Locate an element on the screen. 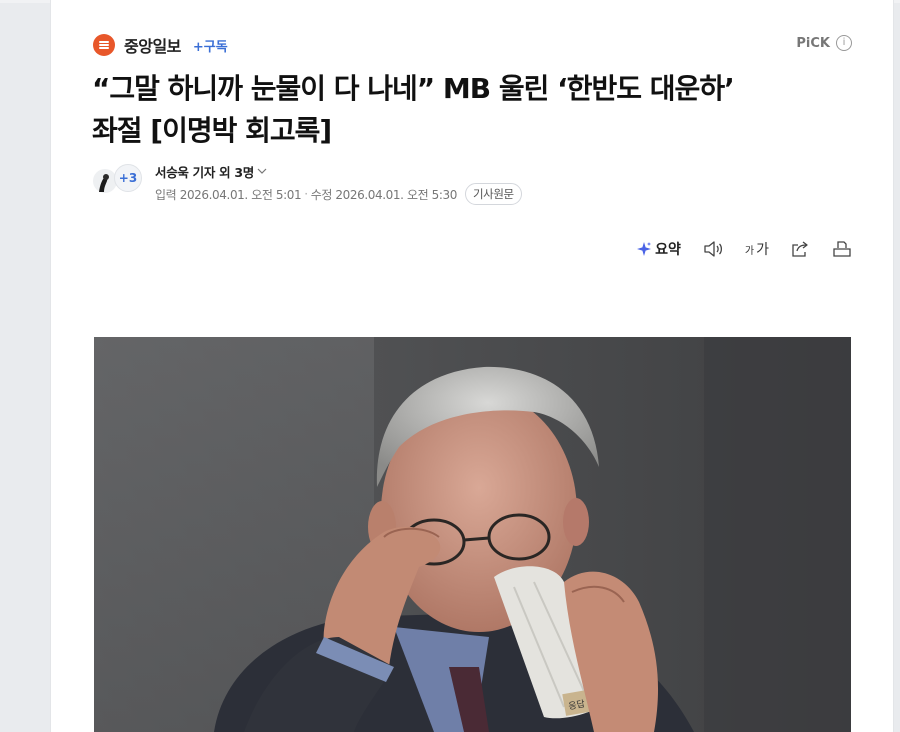 Image resolution: width=900 pixels, height=732 pixels. pick-label: PiCK is located at coordinates (813, 43).